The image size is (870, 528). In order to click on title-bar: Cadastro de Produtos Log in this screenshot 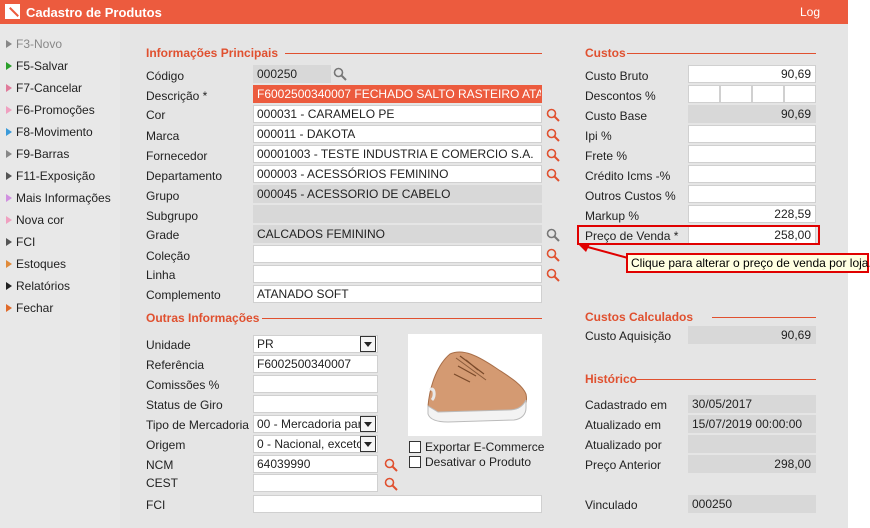, I will do `click(424, 12)`.